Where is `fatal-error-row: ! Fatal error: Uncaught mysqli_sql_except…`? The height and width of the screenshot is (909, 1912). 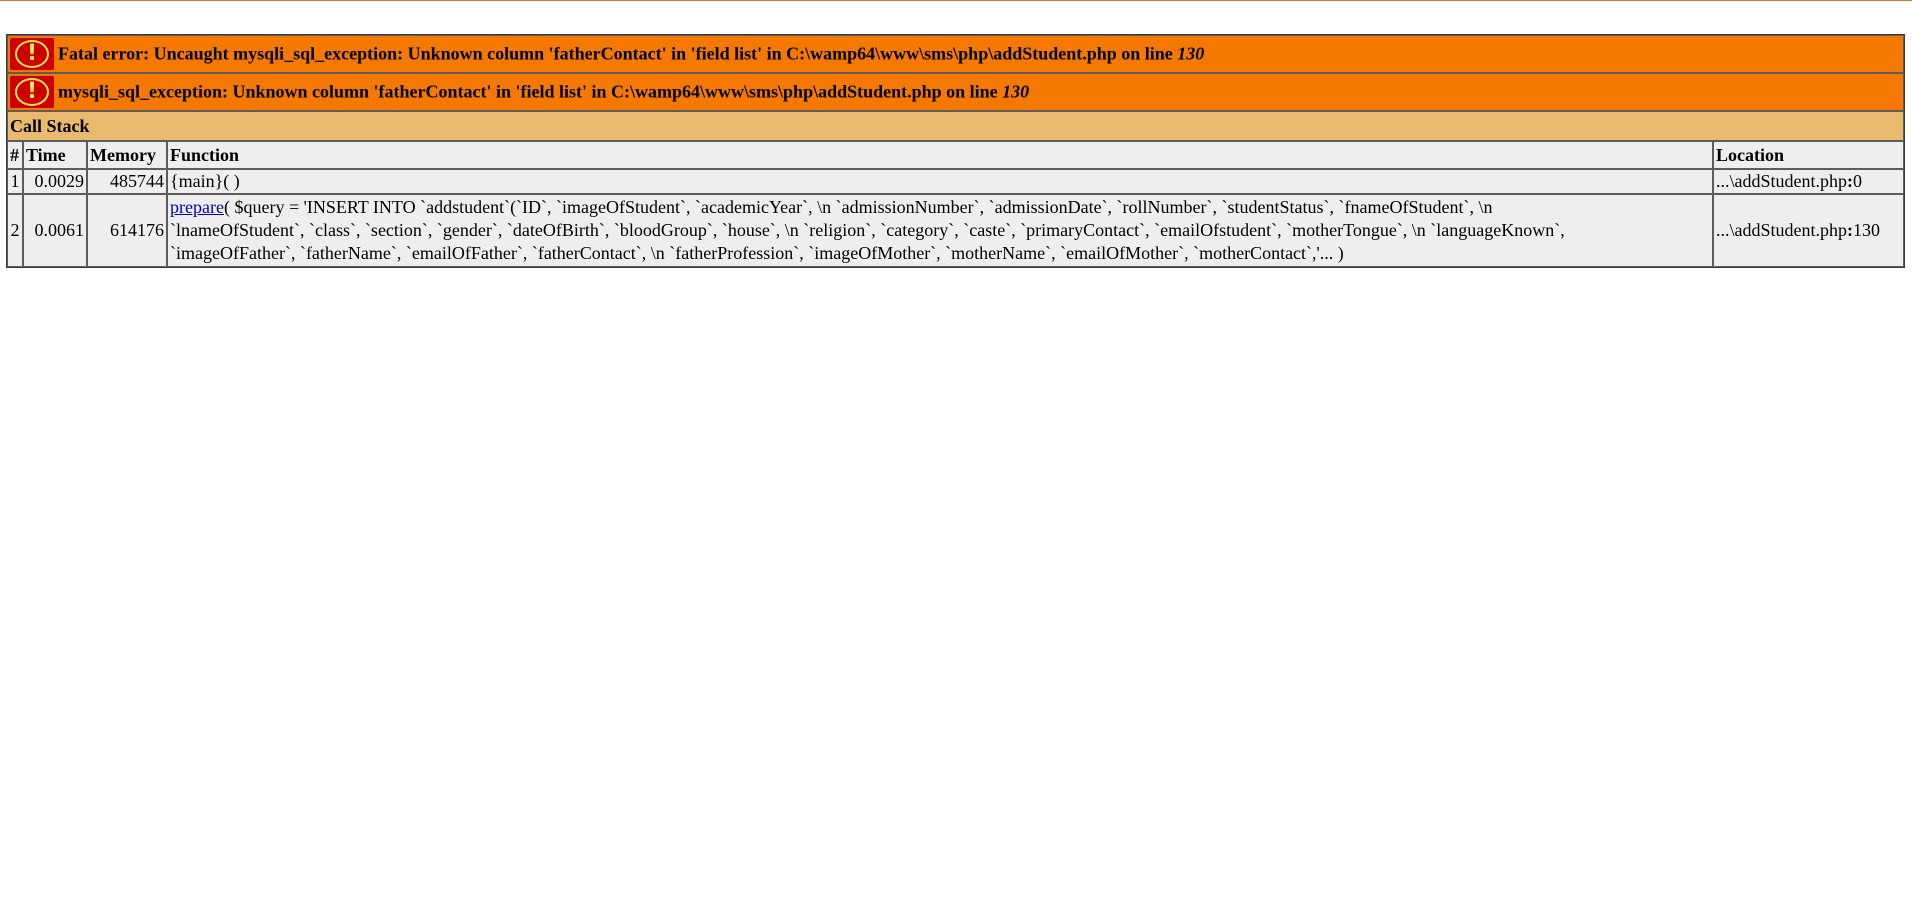
fatal-error-row: ! Fatal error: Uncaught mysqli_sql_except… is located at coordinates (955, 54).